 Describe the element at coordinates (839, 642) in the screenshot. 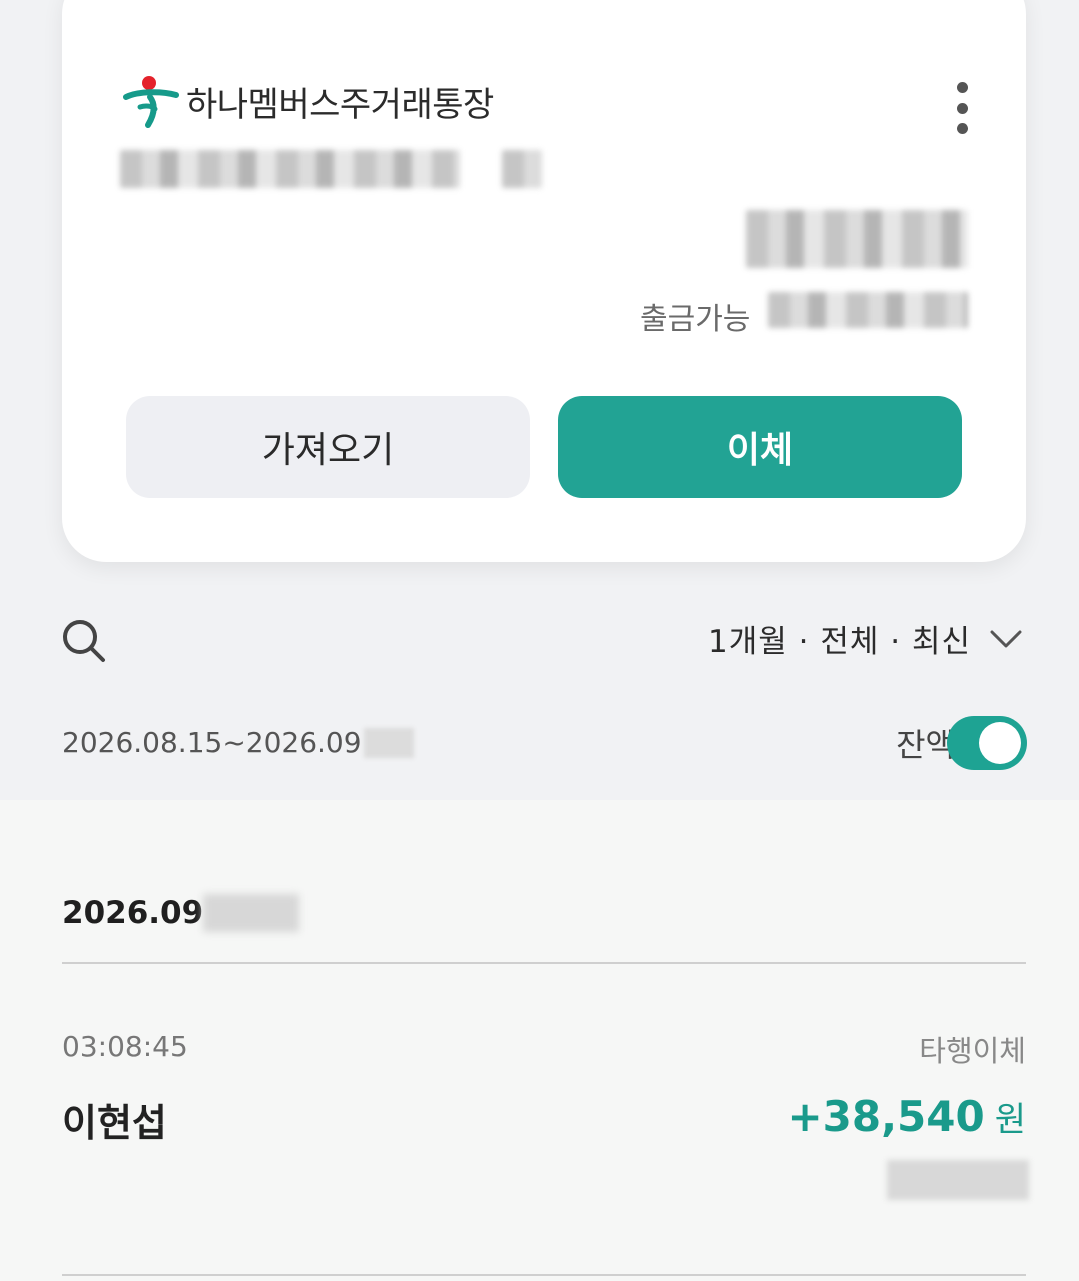

I see `filter-label: 1개월 · 전체 · 최신` at that location.